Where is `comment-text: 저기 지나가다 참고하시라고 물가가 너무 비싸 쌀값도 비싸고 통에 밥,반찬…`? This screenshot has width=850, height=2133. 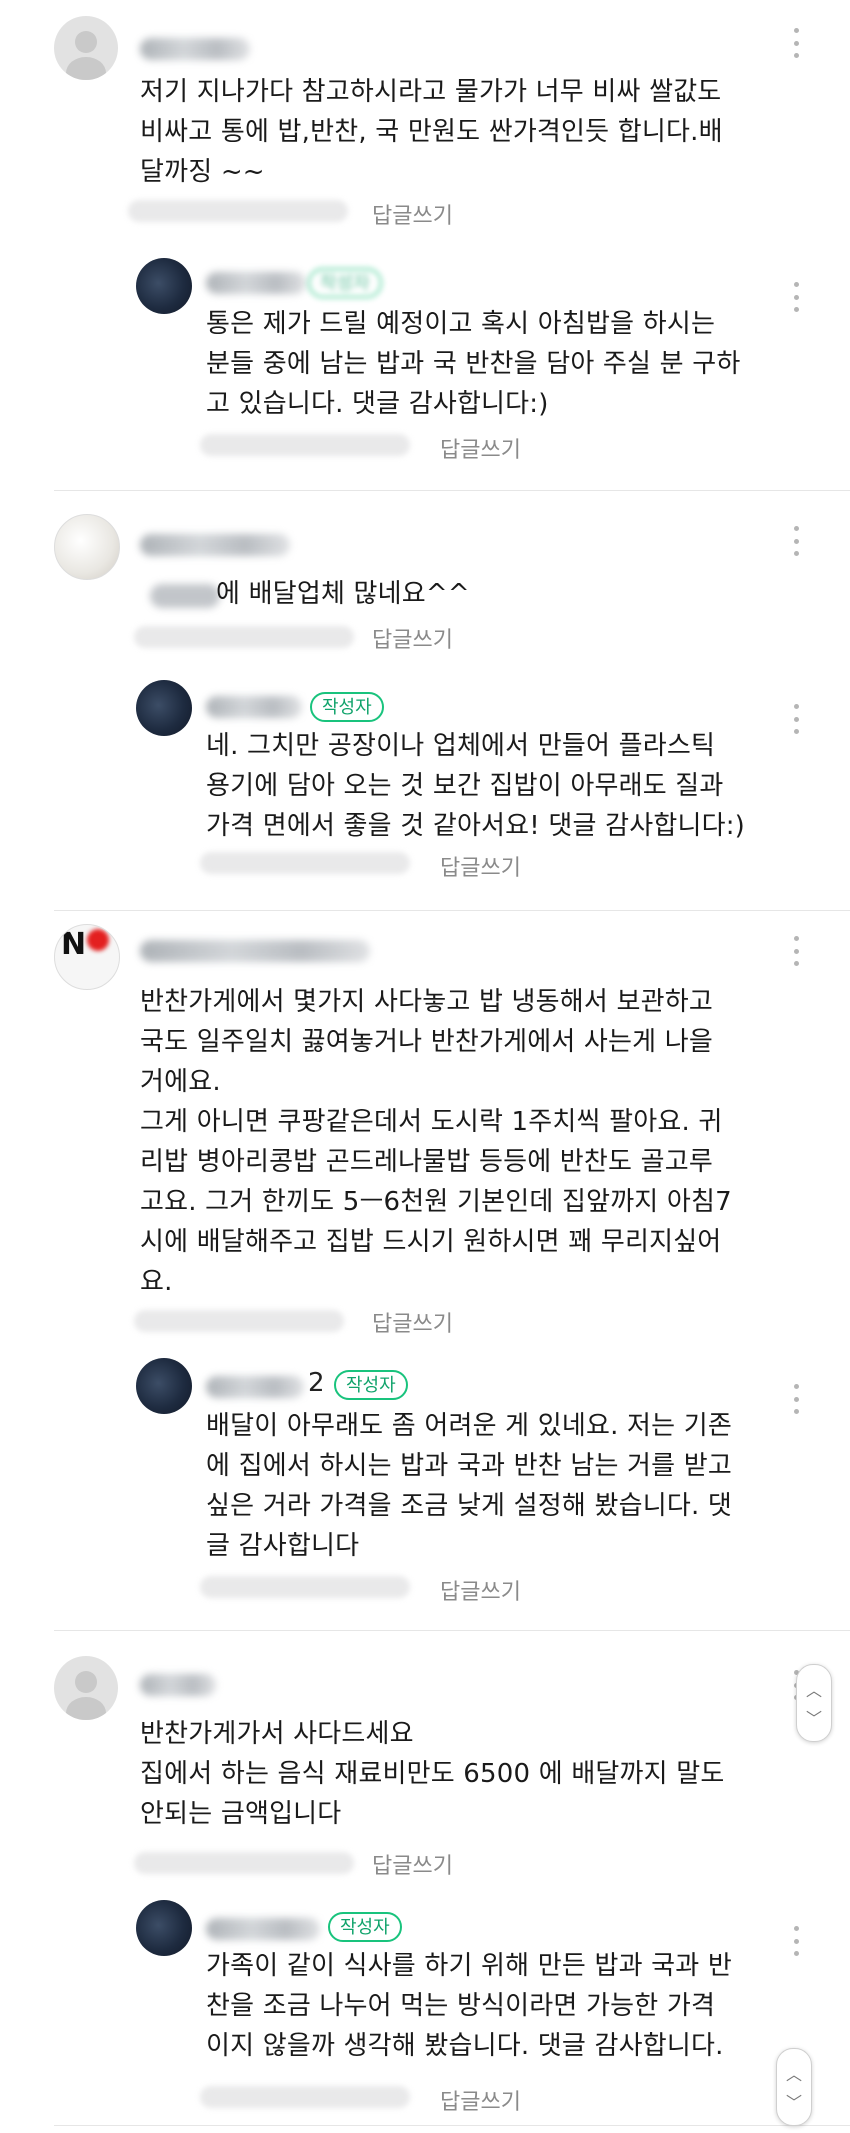
comment-text: 저기 지나가다 참고하시라고 물가가 너무 비싸 쌀값도 비싸고 통에 밥,반찬… is located at coordinates (431, 132).